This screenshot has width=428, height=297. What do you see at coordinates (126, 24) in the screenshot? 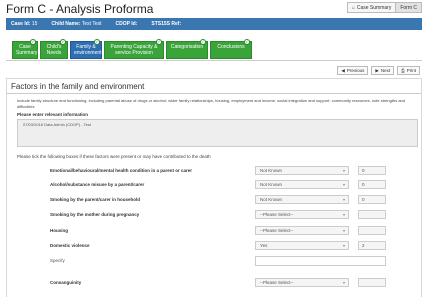
I see `cdop-id: CDOP Id:` at bounding box center [126, 24].